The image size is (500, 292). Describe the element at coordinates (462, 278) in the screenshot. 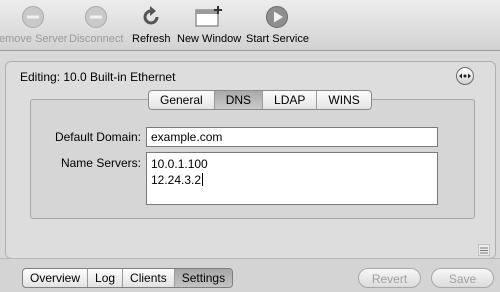

I see `save-button: Save` at that location.